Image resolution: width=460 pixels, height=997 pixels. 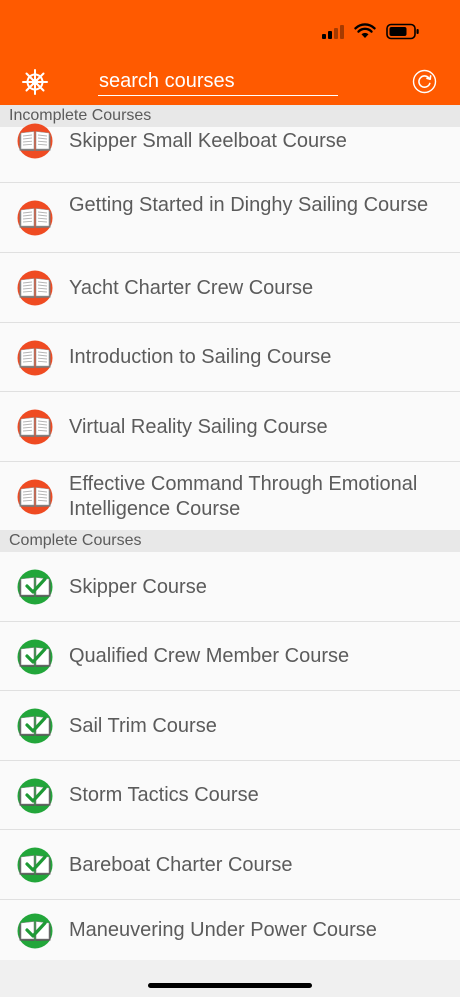 I want to click on course-title: Introduction to Sailing Course, so click(x=200, y=357).